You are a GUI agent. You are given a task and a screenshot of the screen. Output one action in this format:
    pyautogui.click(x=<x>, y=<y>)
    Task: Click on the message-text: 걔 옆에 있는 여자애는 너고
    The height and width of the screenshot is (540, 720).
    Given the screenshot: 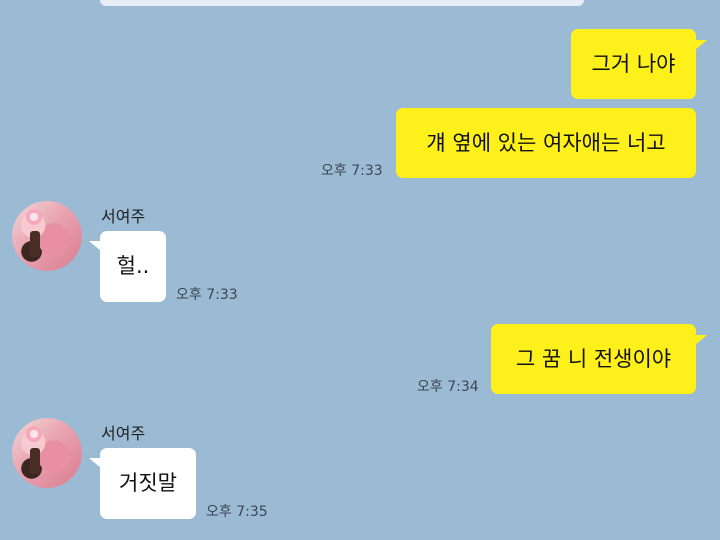 What is the action you would take?
    pyautogui.click(x=546, y=142)
    